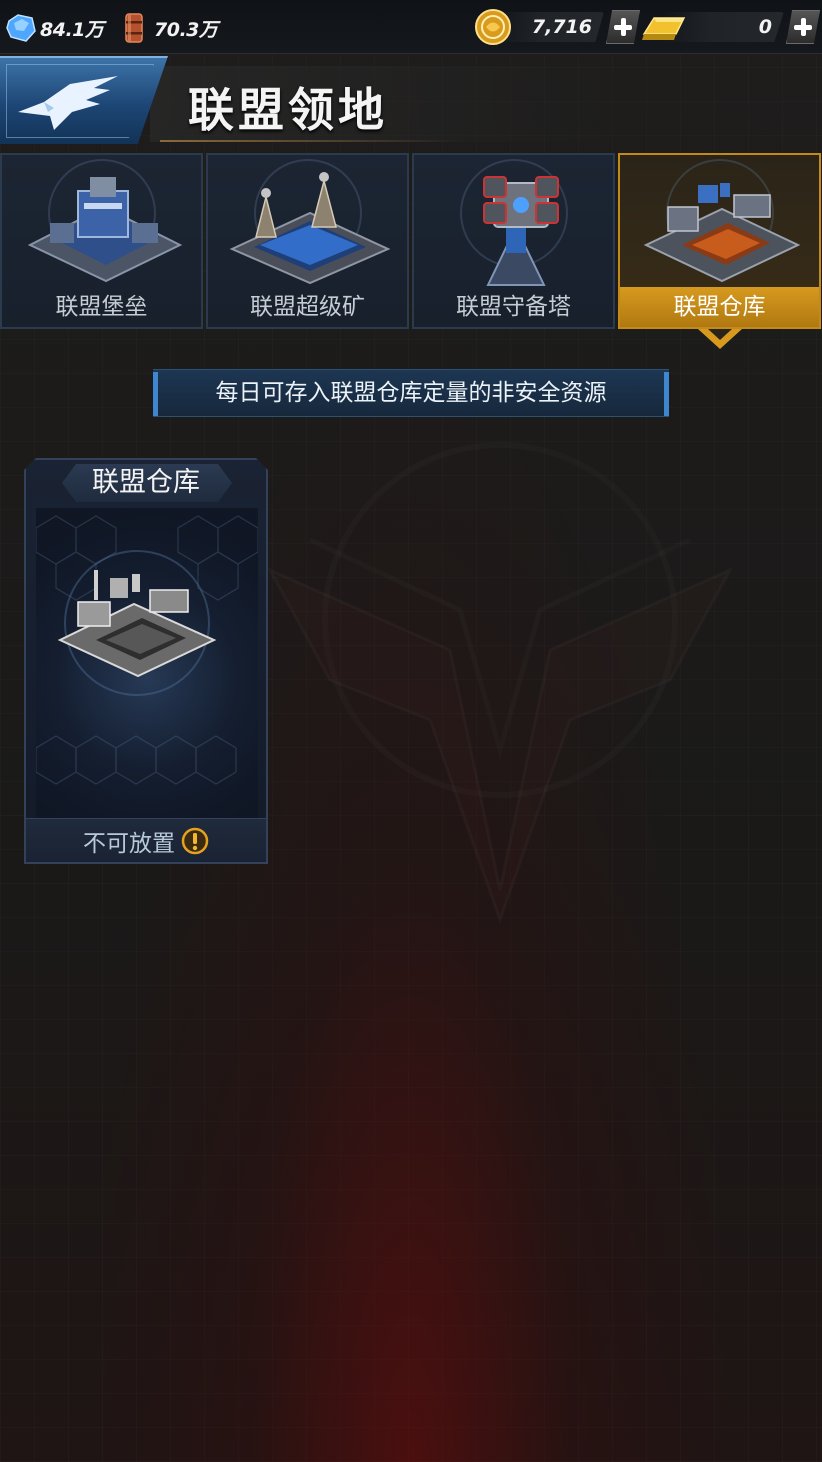 This screenshot has height=1462, width=822. I want to click on add-gold-coin-button, so click(623, 27).